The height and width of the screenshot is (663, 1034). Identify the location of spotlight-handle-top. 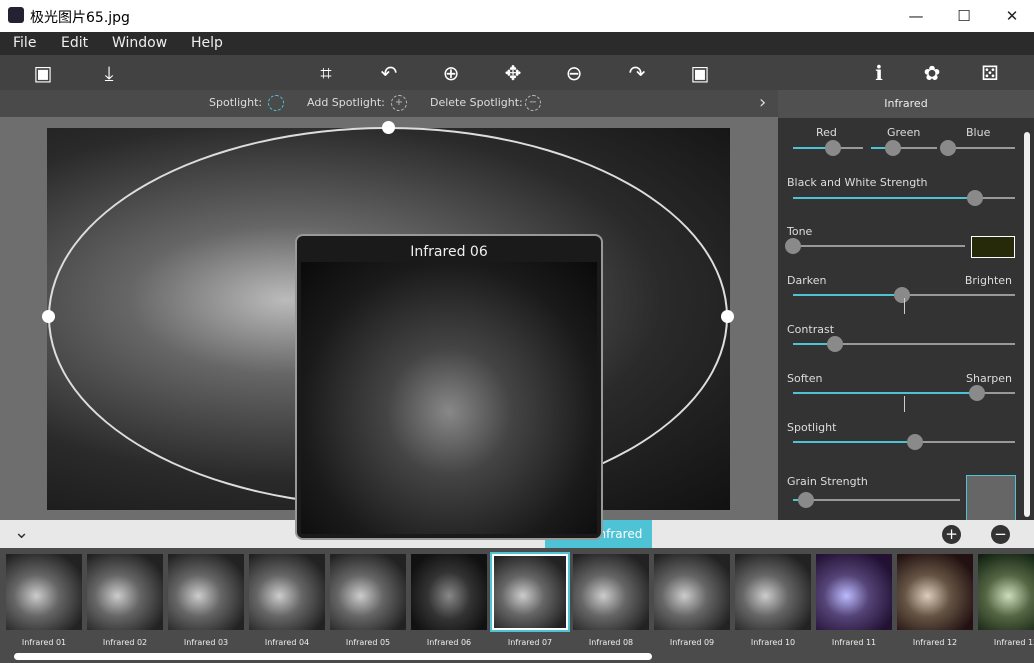
(388, 127).